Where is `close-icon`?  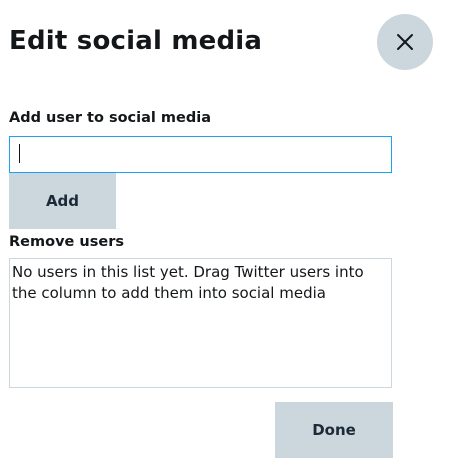 close-icon is located at coordinates (405, 42).